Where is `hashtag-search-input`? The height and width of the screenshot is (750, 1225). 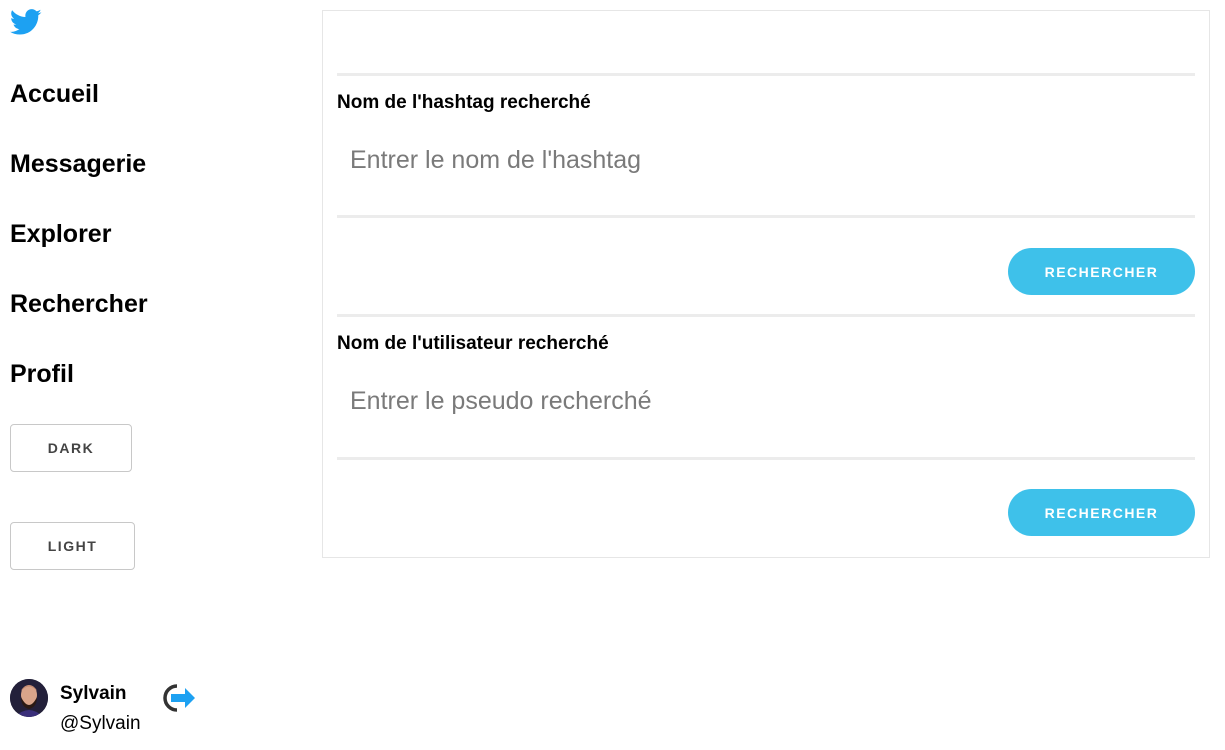
hashtag-search-input is located at coordinates (766, 160).